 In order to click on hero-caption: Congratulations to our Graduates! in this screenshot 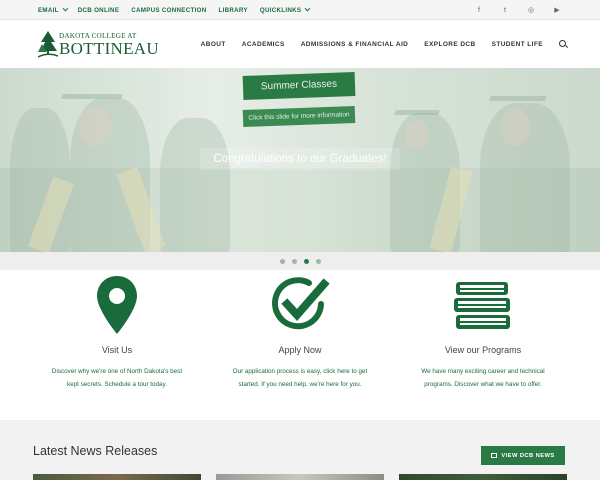, I will do `click(300, 159)`.